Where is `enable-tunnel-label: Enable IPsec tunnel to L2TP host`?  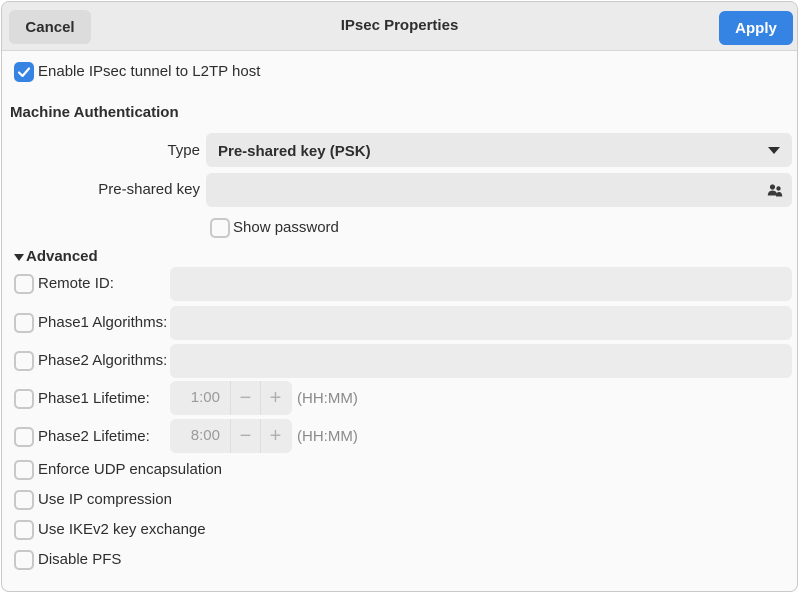 enable-tunnel-label: Enable IPsec tunnel to L2TP host is located at coordinates (149, 71).